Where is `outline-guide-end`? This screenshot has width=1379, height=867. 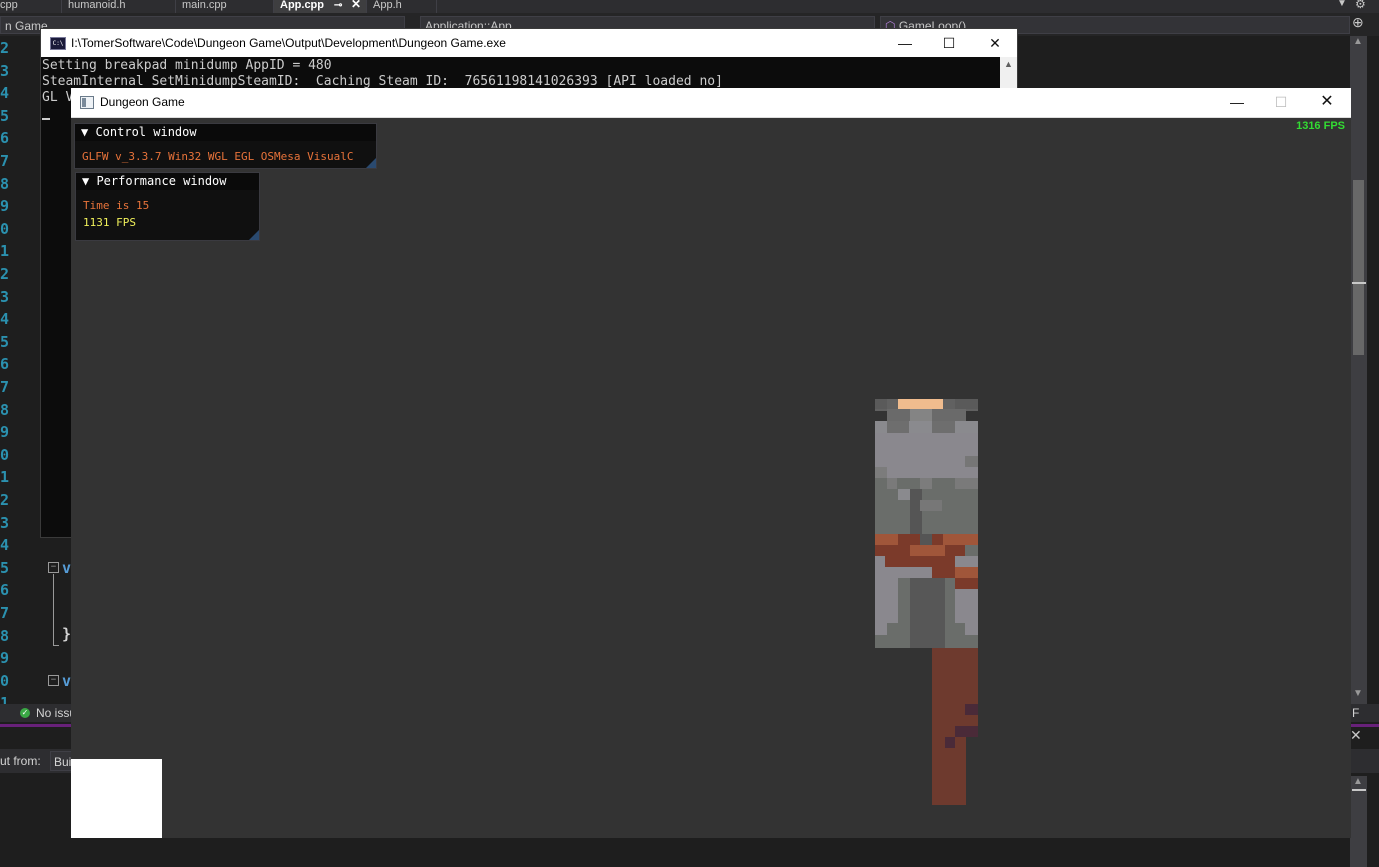 outline-guide-end is located at coordinates (56, 645).